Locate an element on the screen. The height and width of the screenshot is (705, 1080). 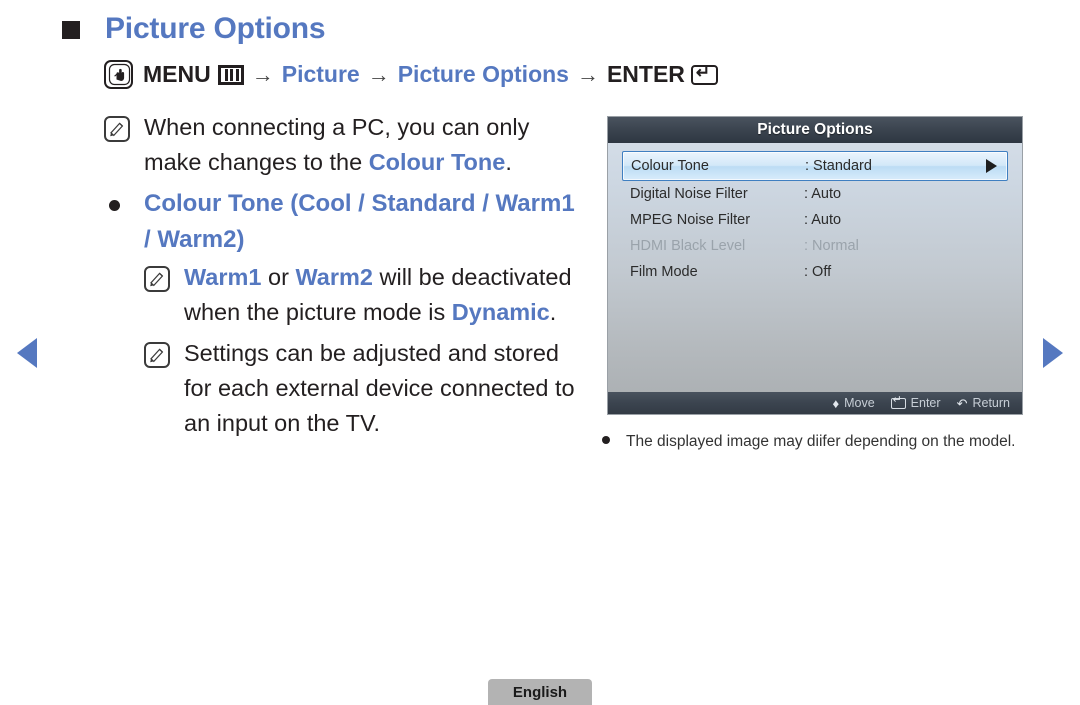
hand-press-icon is located at coordinates (118, 74).